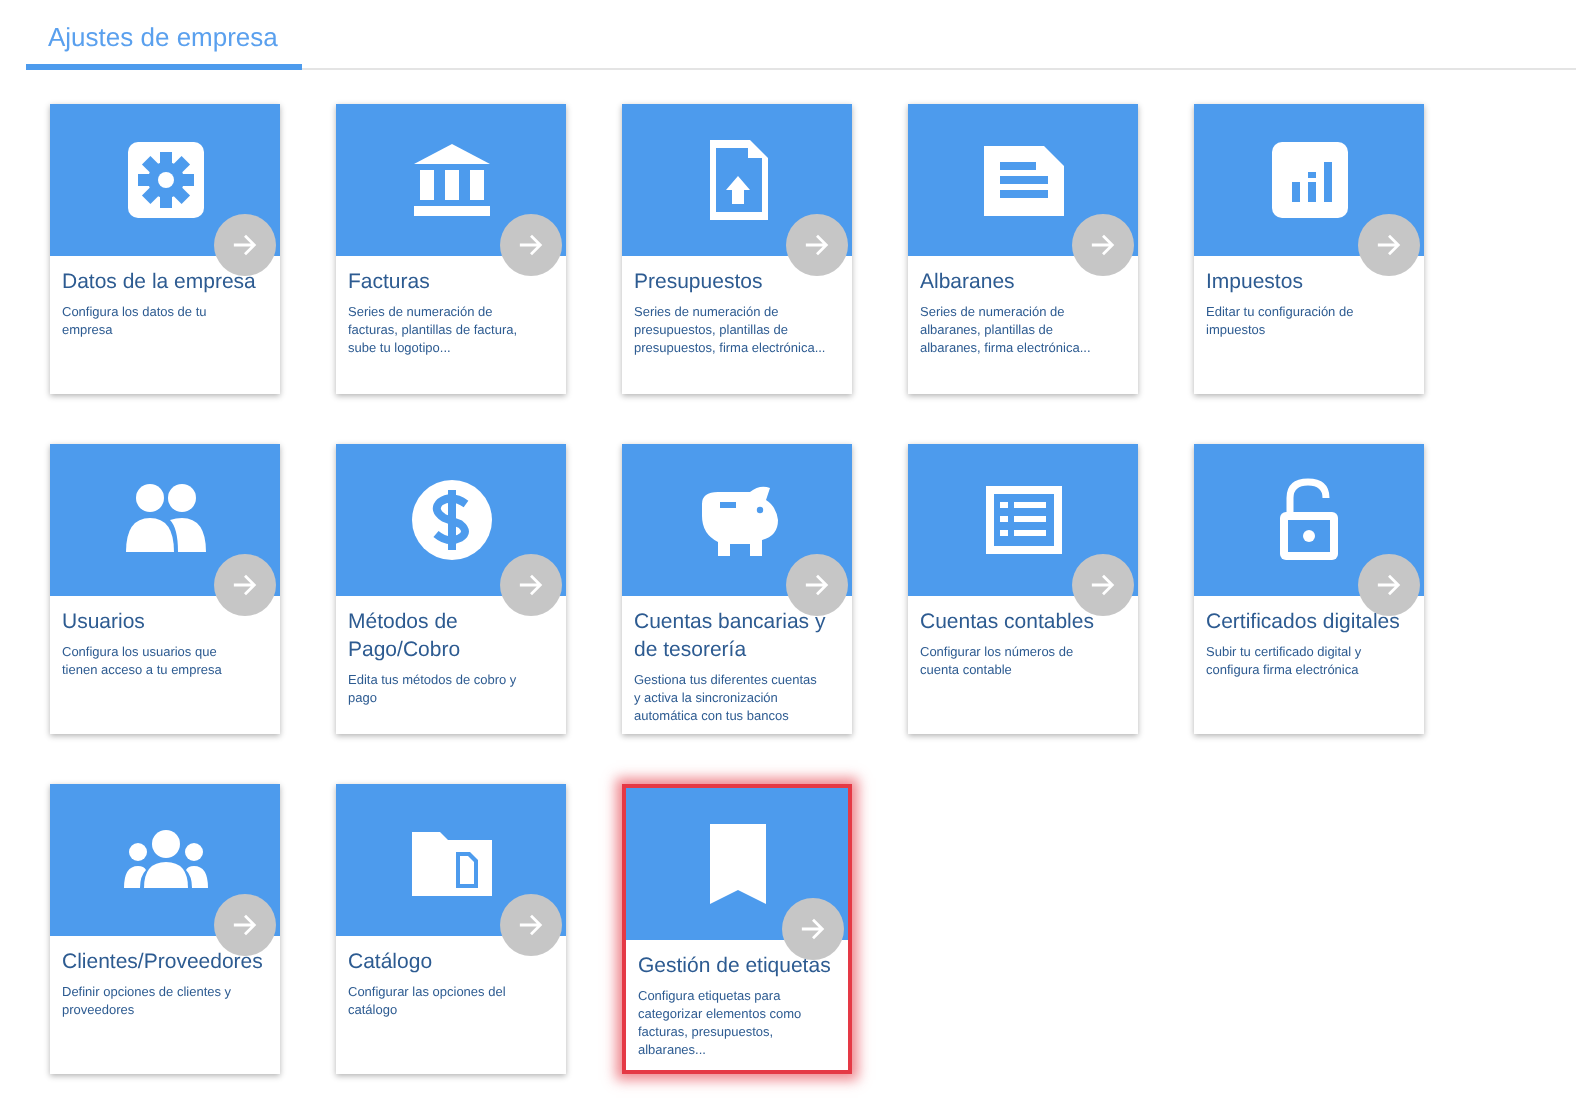 The height and width of the screenshot is (1102, 1596). Describe the element at coordinates (405, 636) in the screenshot. I see `card-title: Métodos de Pago/Cobro` at that location.